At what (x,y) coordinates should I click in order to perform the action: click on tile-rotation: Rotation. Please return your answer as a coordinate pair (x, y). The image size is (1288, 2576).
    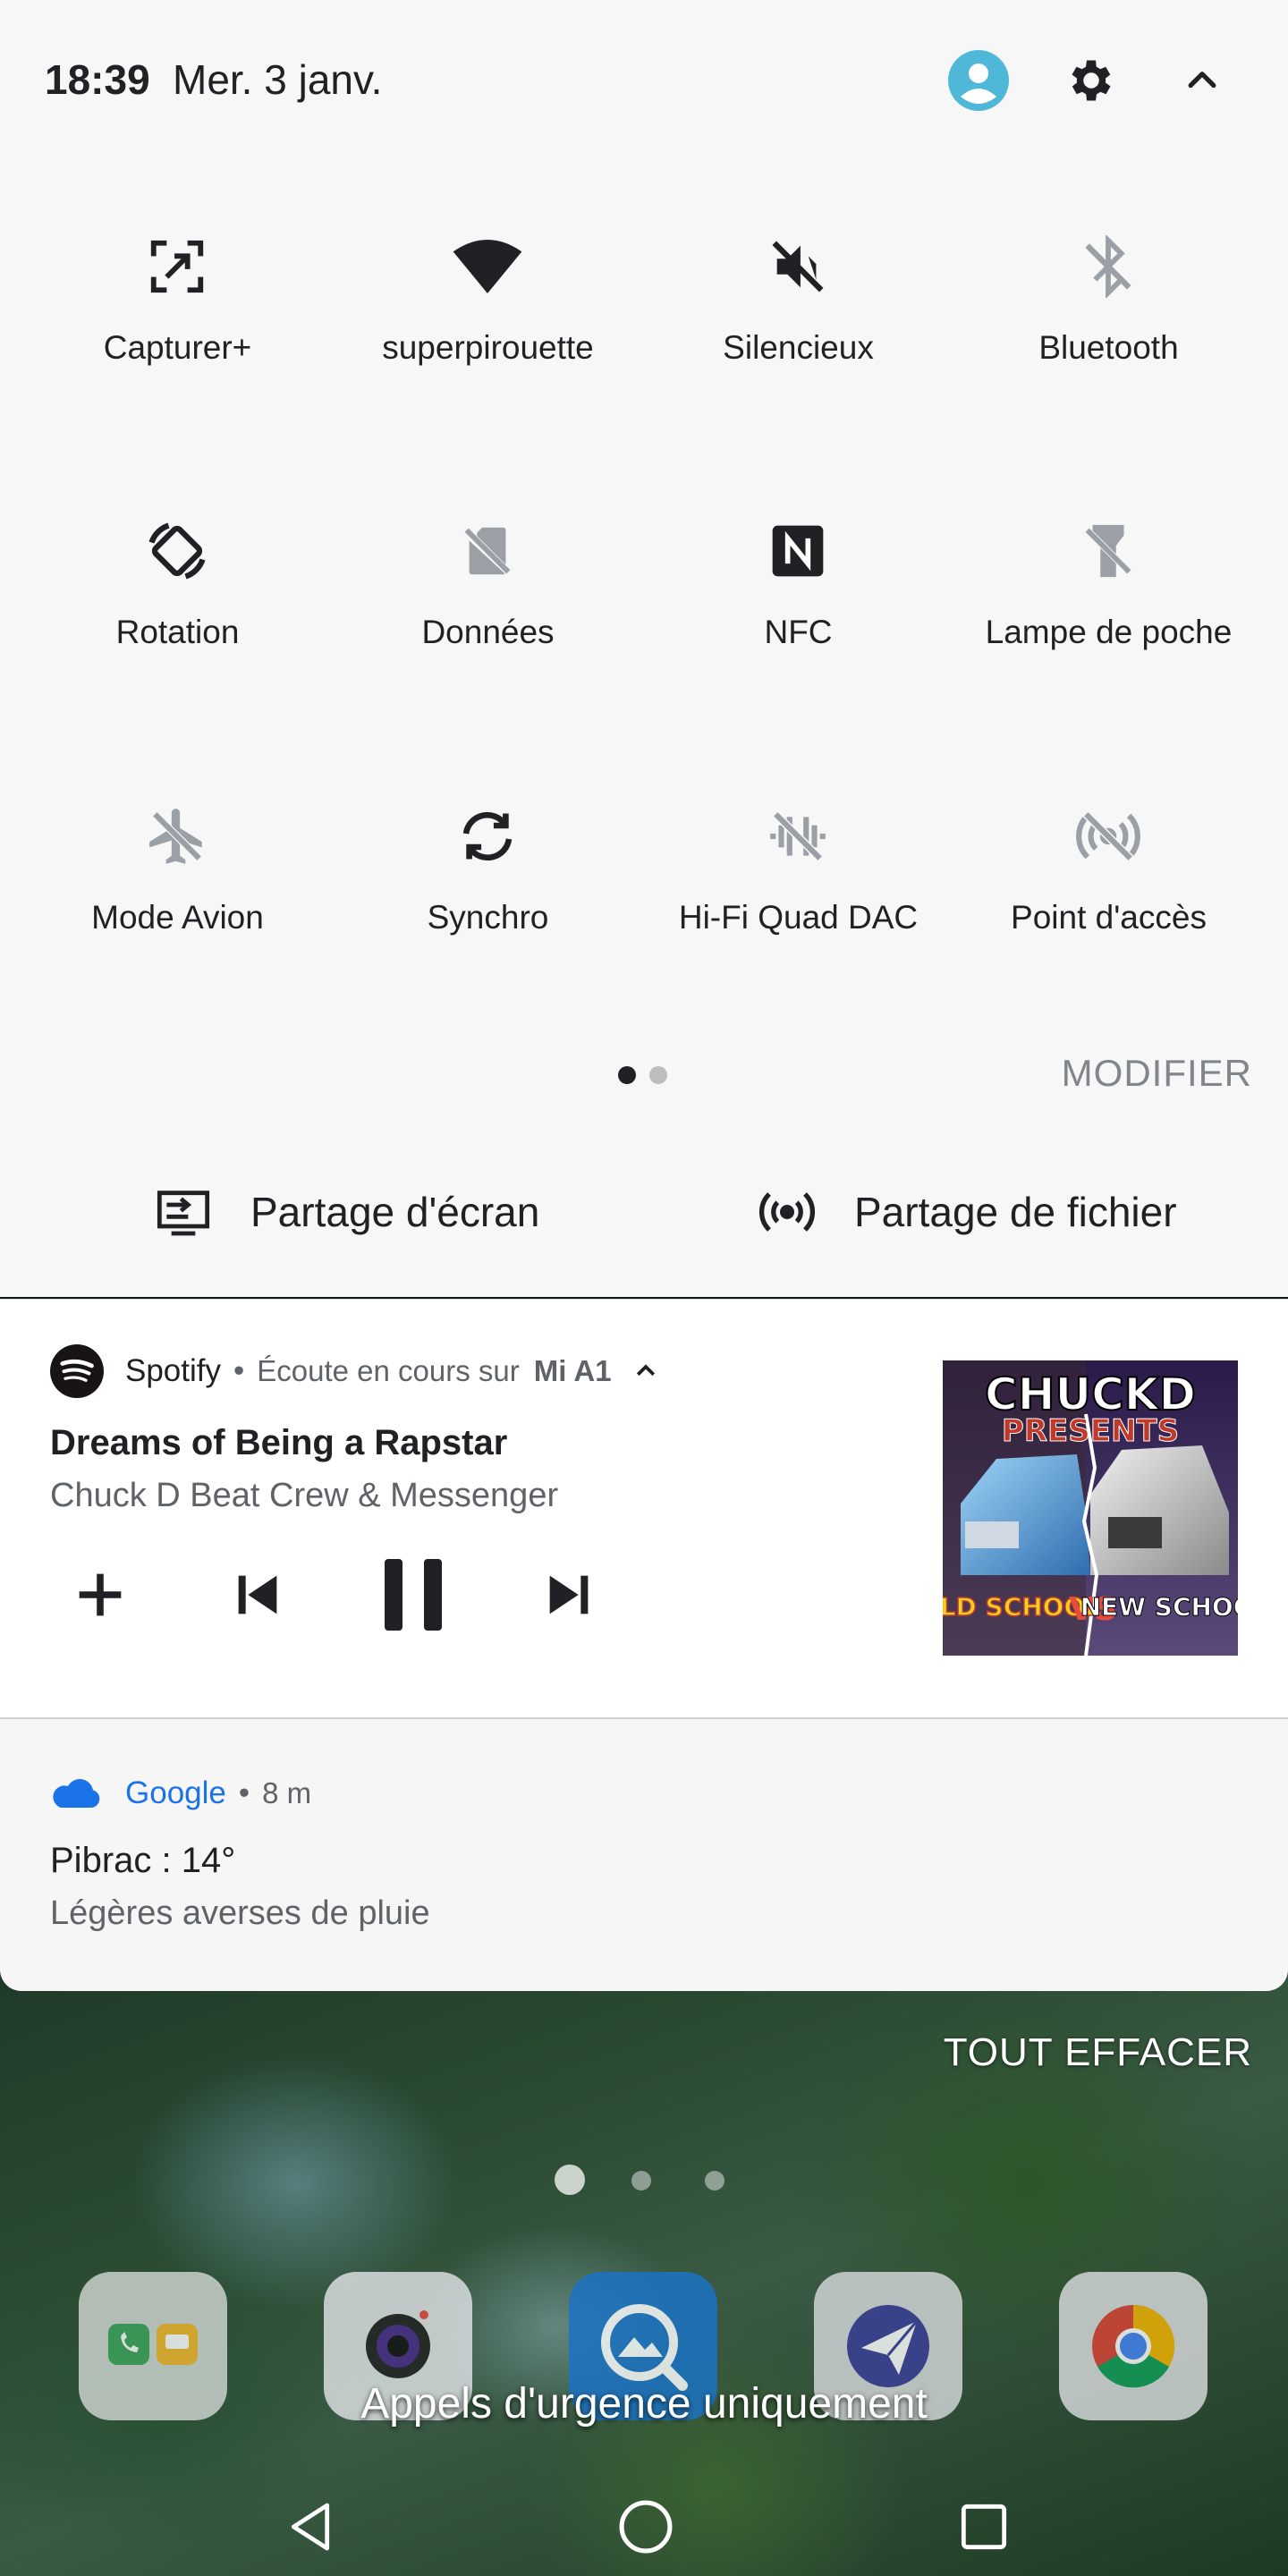
    Looking at the image, I should click on (177, 613).